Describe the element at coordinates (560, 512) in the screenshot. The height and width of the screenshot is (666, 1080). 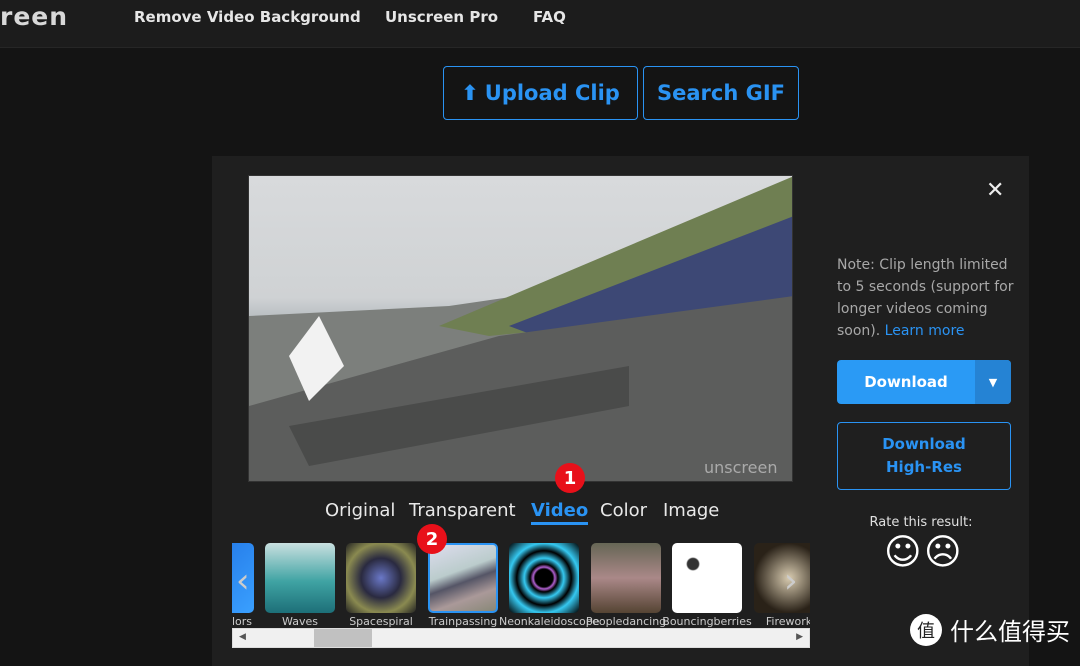
I see `tab-video: Video` at that location.